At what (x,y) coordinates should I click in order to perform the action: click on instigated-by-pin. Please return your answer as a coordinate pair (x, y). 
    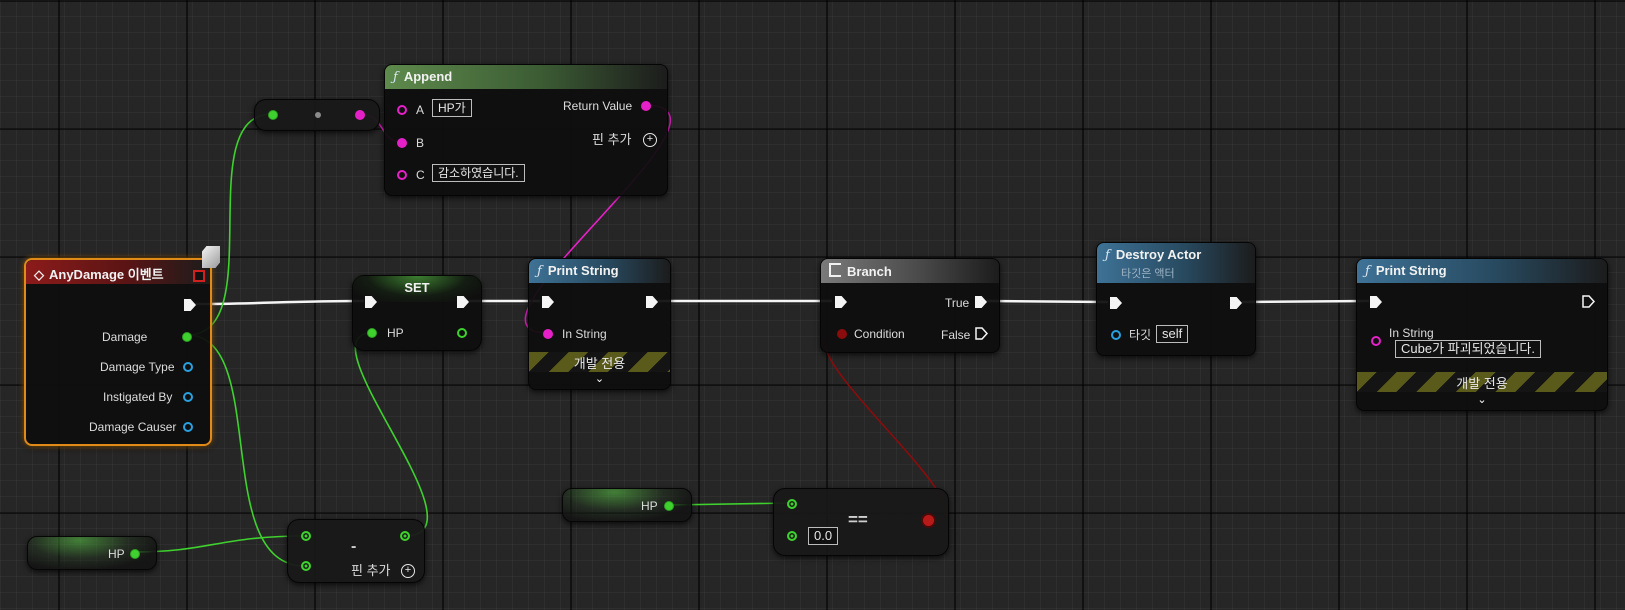
    Looking at the image, I should click on (188, 397).